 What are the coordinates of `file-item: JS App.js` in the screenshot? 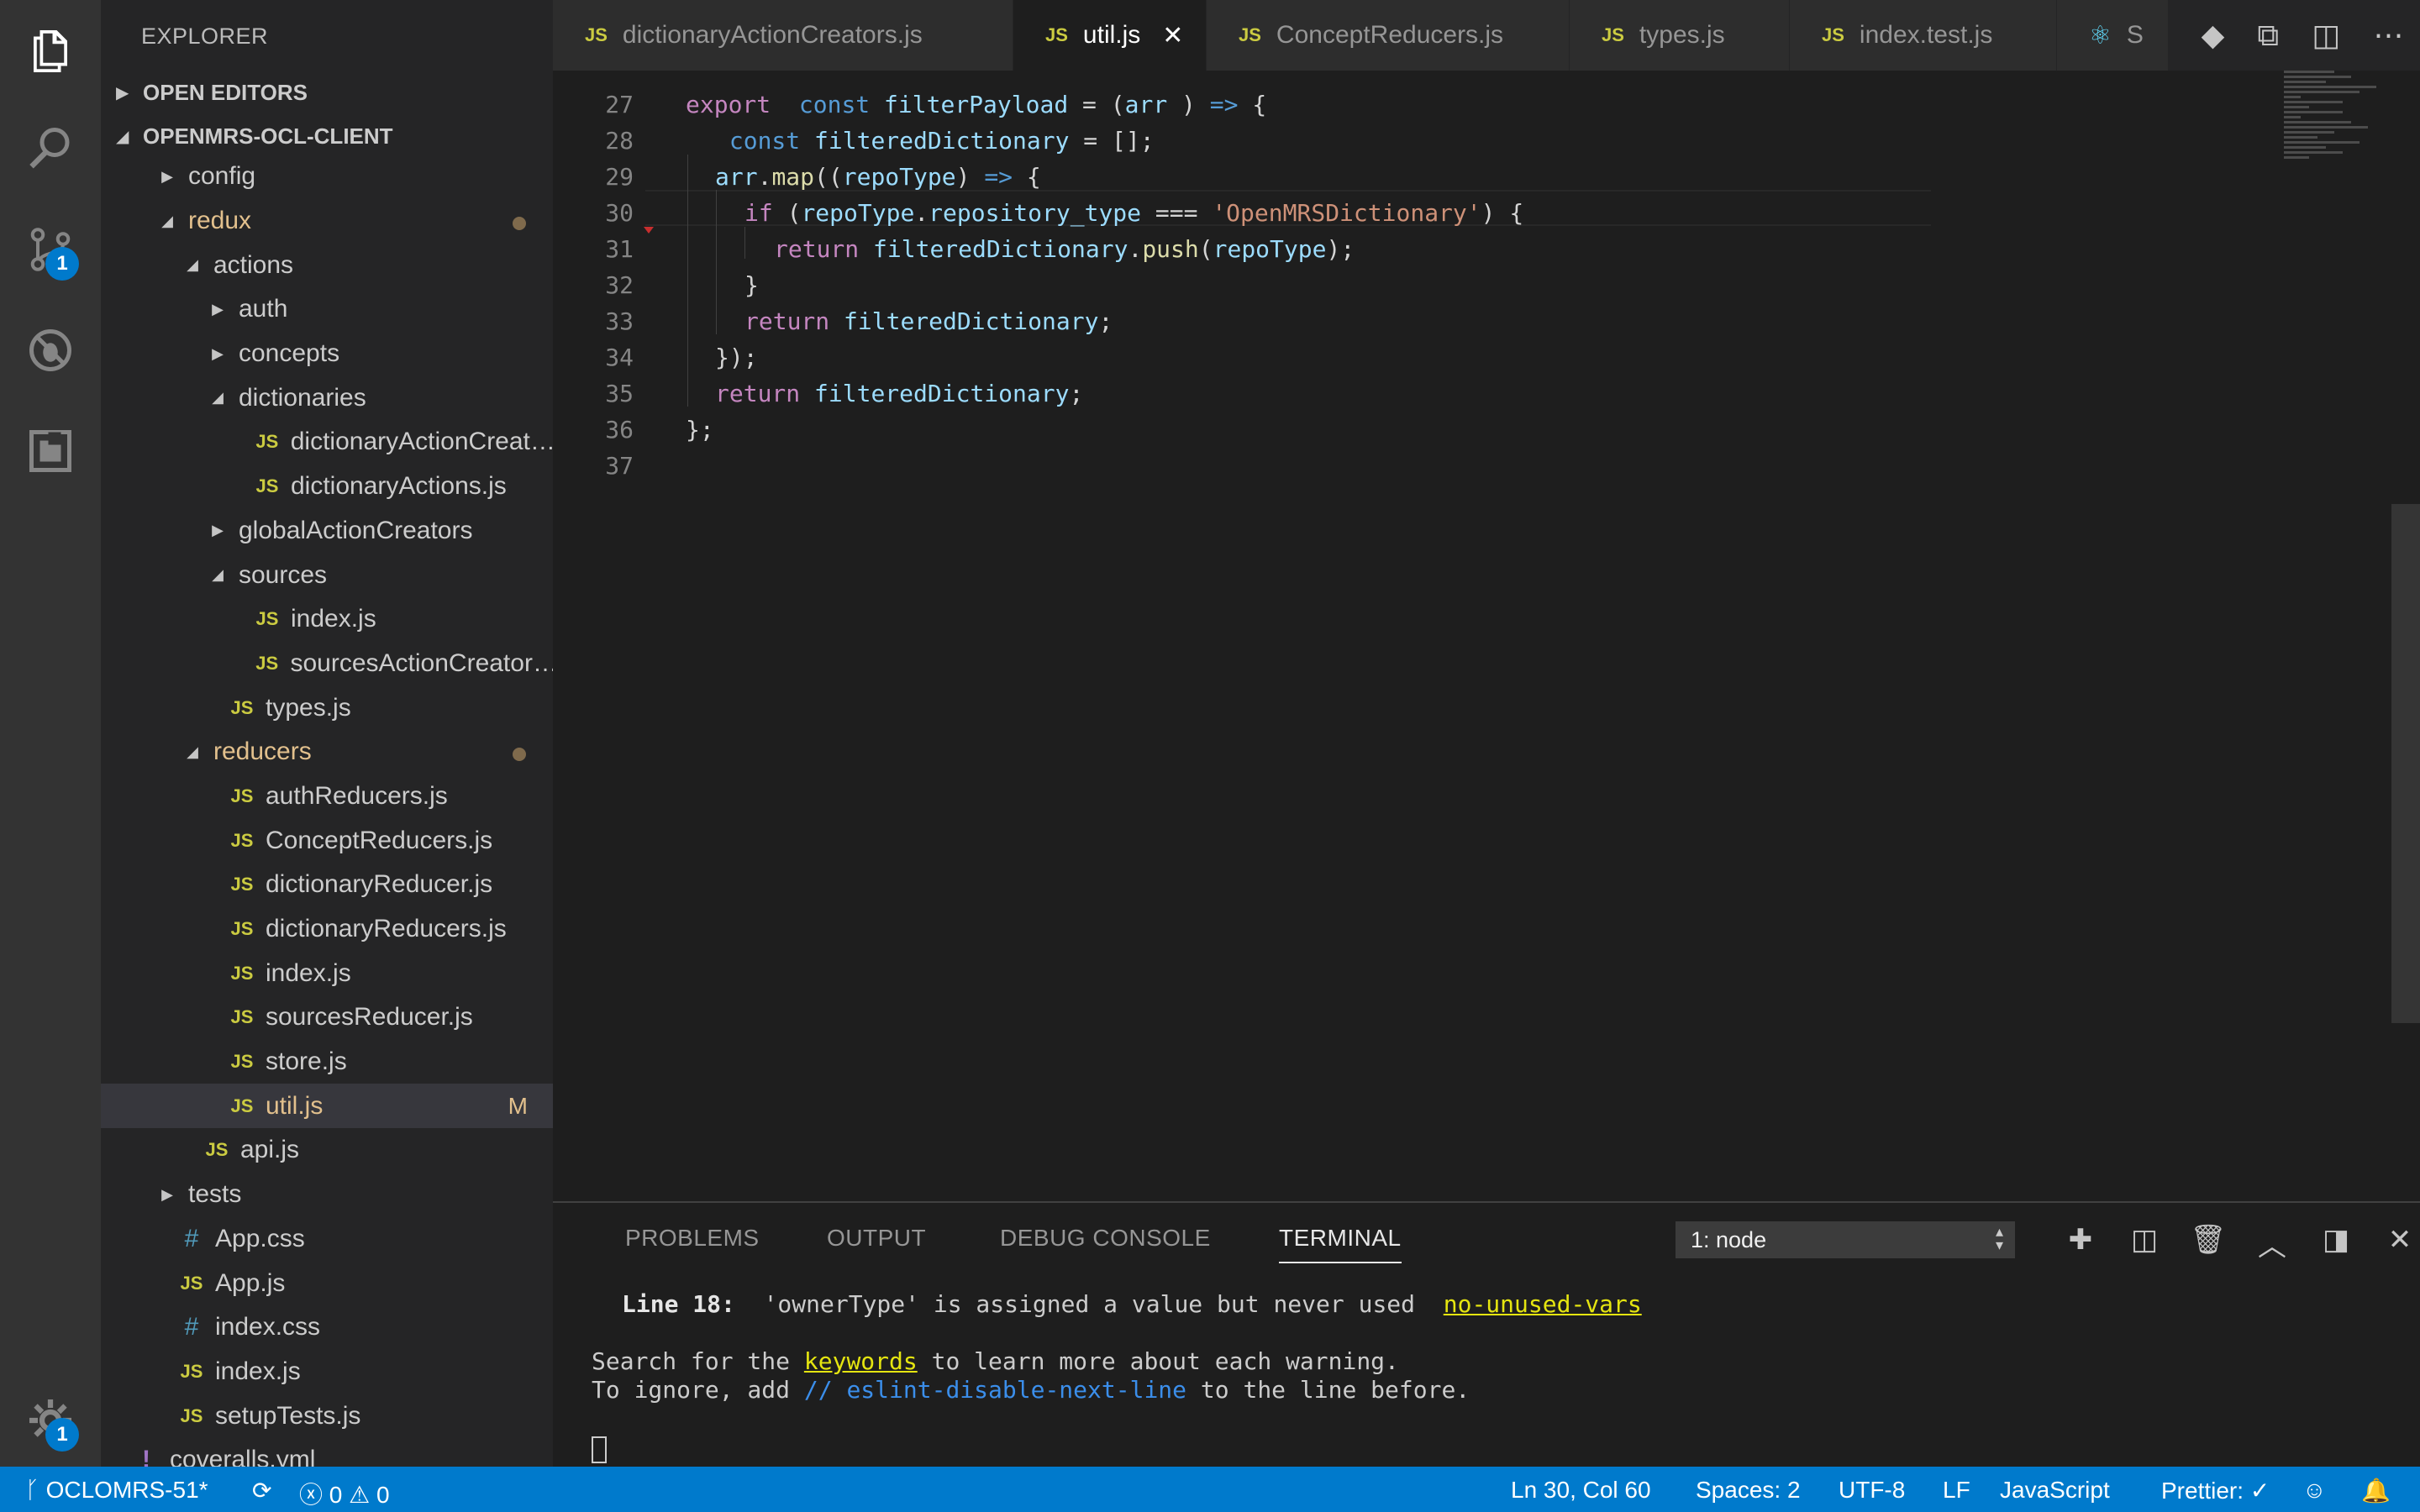 It's located at (327, 1283).